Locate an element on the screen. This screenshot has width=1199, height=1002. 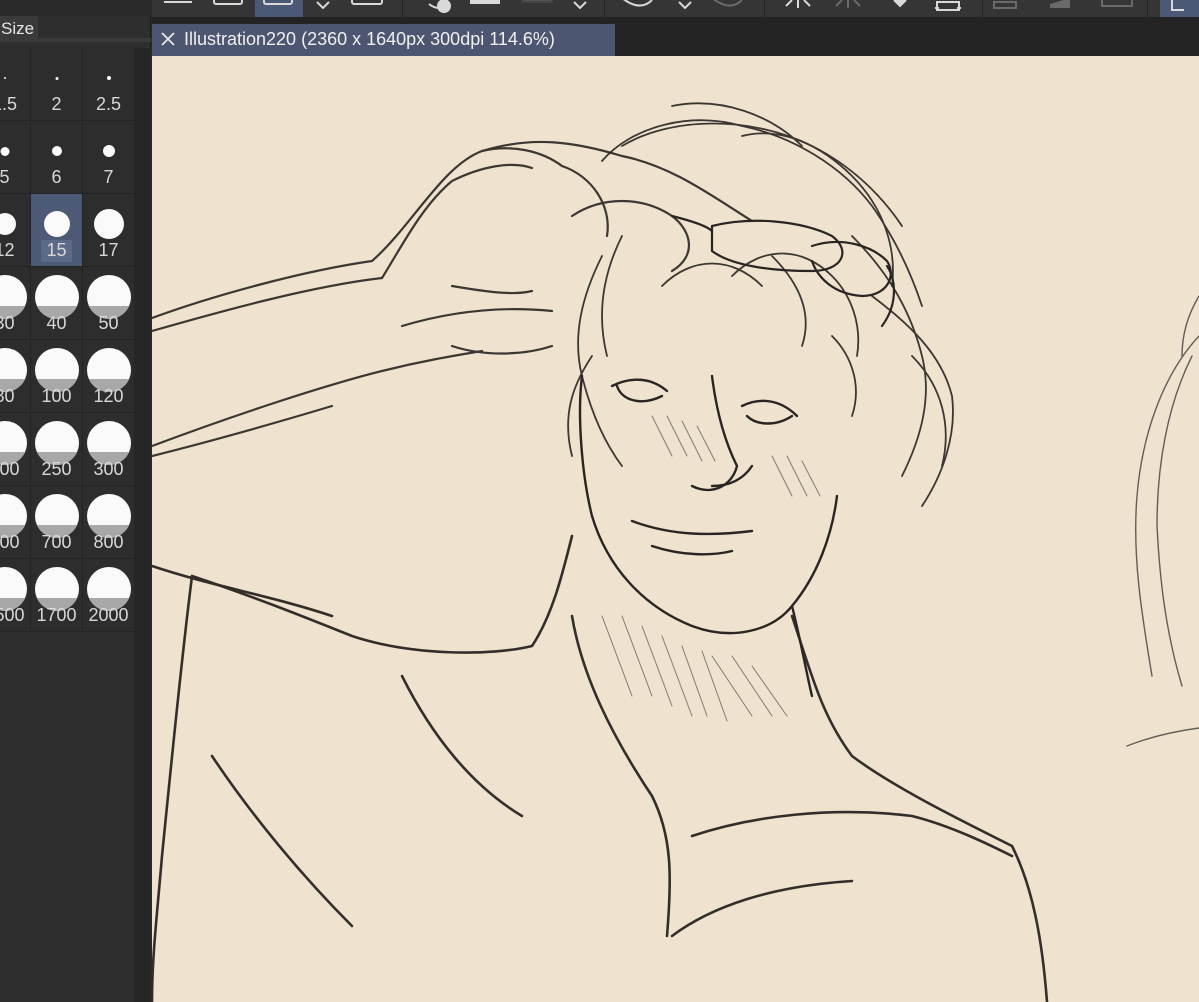
brush-size-label: 1500 is located at coordinates (12, 615).